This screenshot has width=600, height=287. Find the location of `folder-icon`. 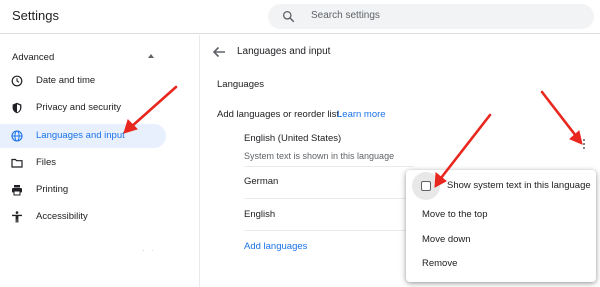

folder-icon is located at coordinates (17, 163).